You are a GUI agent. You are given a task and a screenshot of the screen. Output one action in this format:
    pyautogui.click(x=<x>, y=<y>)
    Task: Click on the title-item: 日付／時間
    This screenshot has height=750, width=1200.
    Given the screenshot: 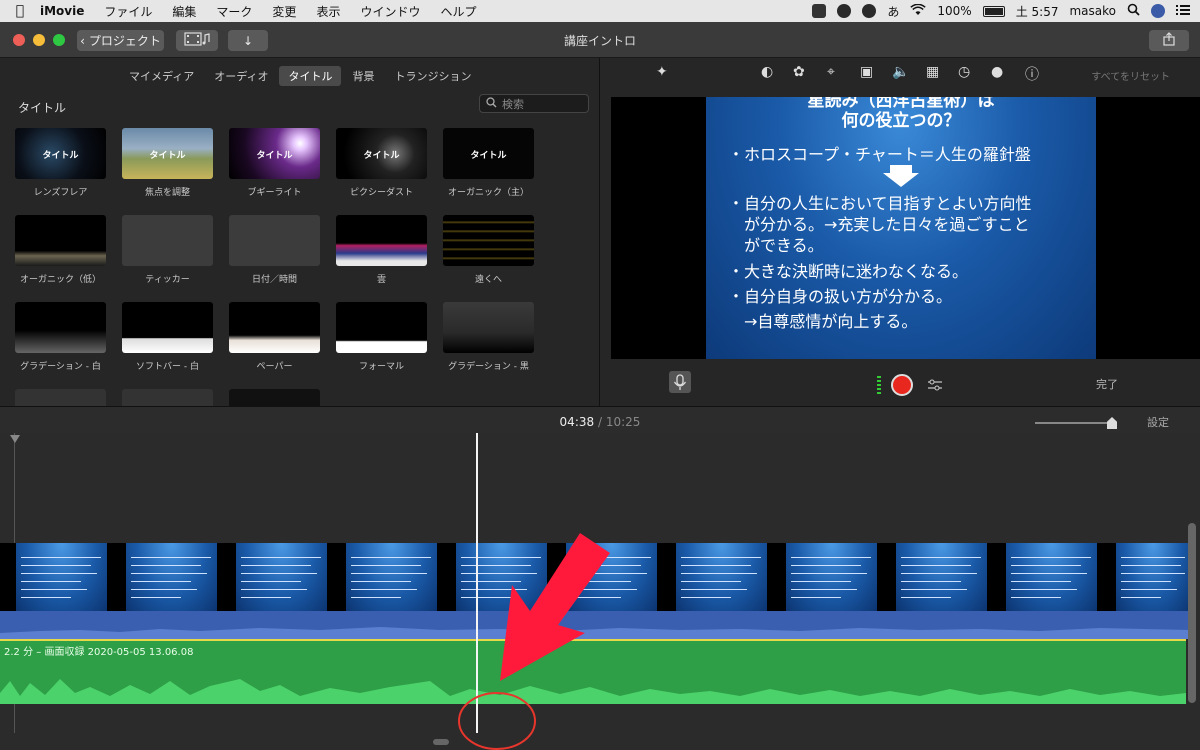 What is the action you would take?
    pyautogui.click(x=274, y=258)
    